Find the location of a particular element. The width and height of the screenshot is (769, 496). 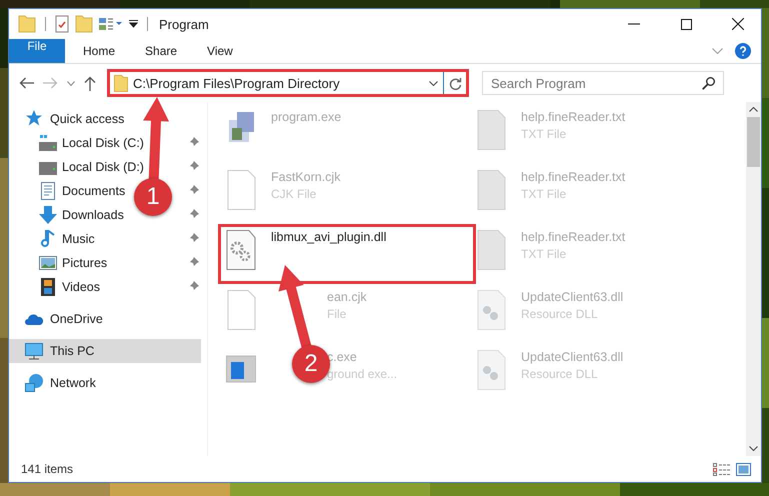

address-bar: C:\Program Files\Program Directory is located at coordinates (288, 83).